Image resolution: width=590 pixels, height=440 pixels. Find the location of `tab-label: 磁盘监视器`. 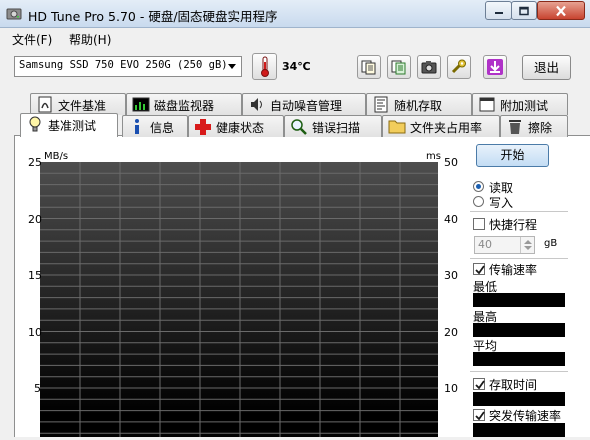

tab-label: 磁盘监视器 is located at coordinates (184, 106).